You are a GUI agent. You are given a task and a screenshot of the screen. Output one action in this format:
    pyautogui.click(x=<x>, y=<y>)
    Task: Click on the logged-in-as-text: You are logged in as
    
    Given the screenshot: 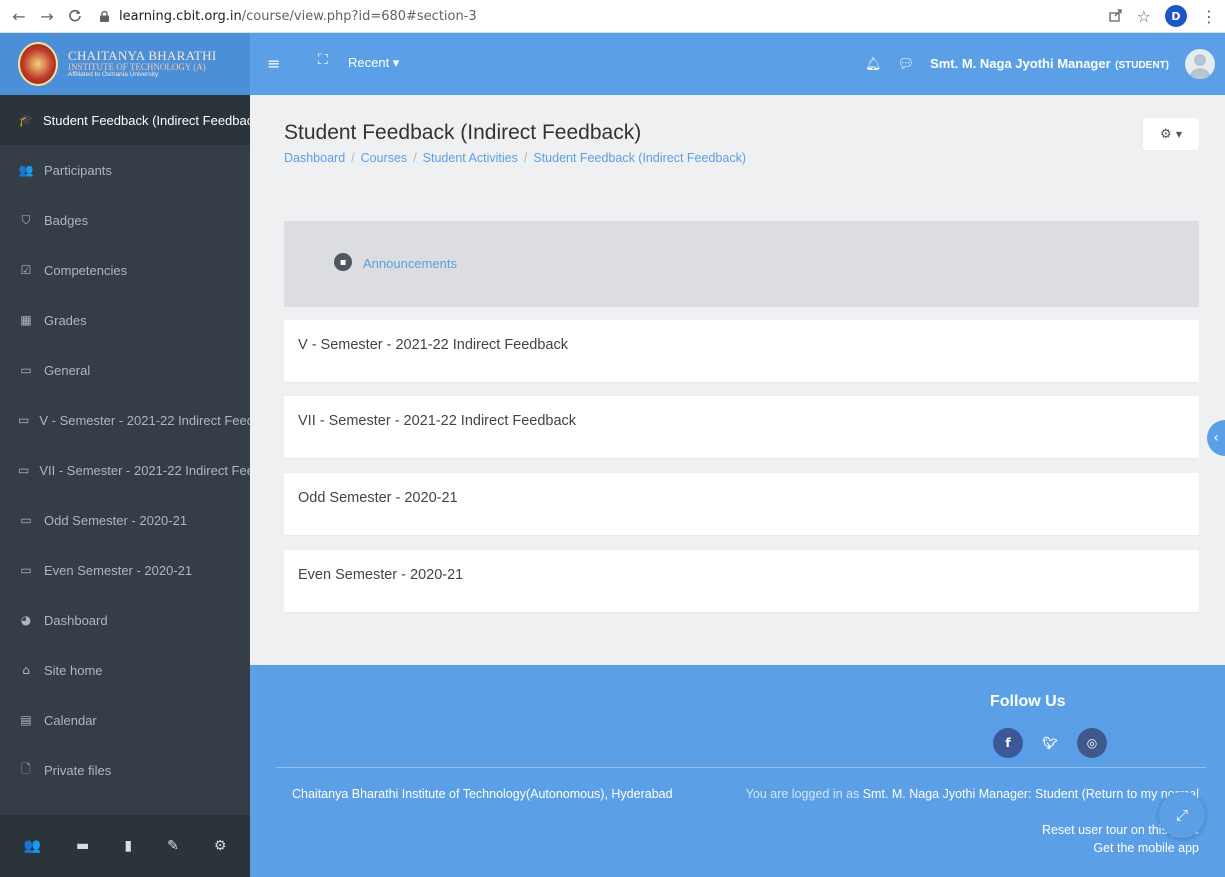 What is the action you would take?
    pyautogui.click(x=802, y=794)
    